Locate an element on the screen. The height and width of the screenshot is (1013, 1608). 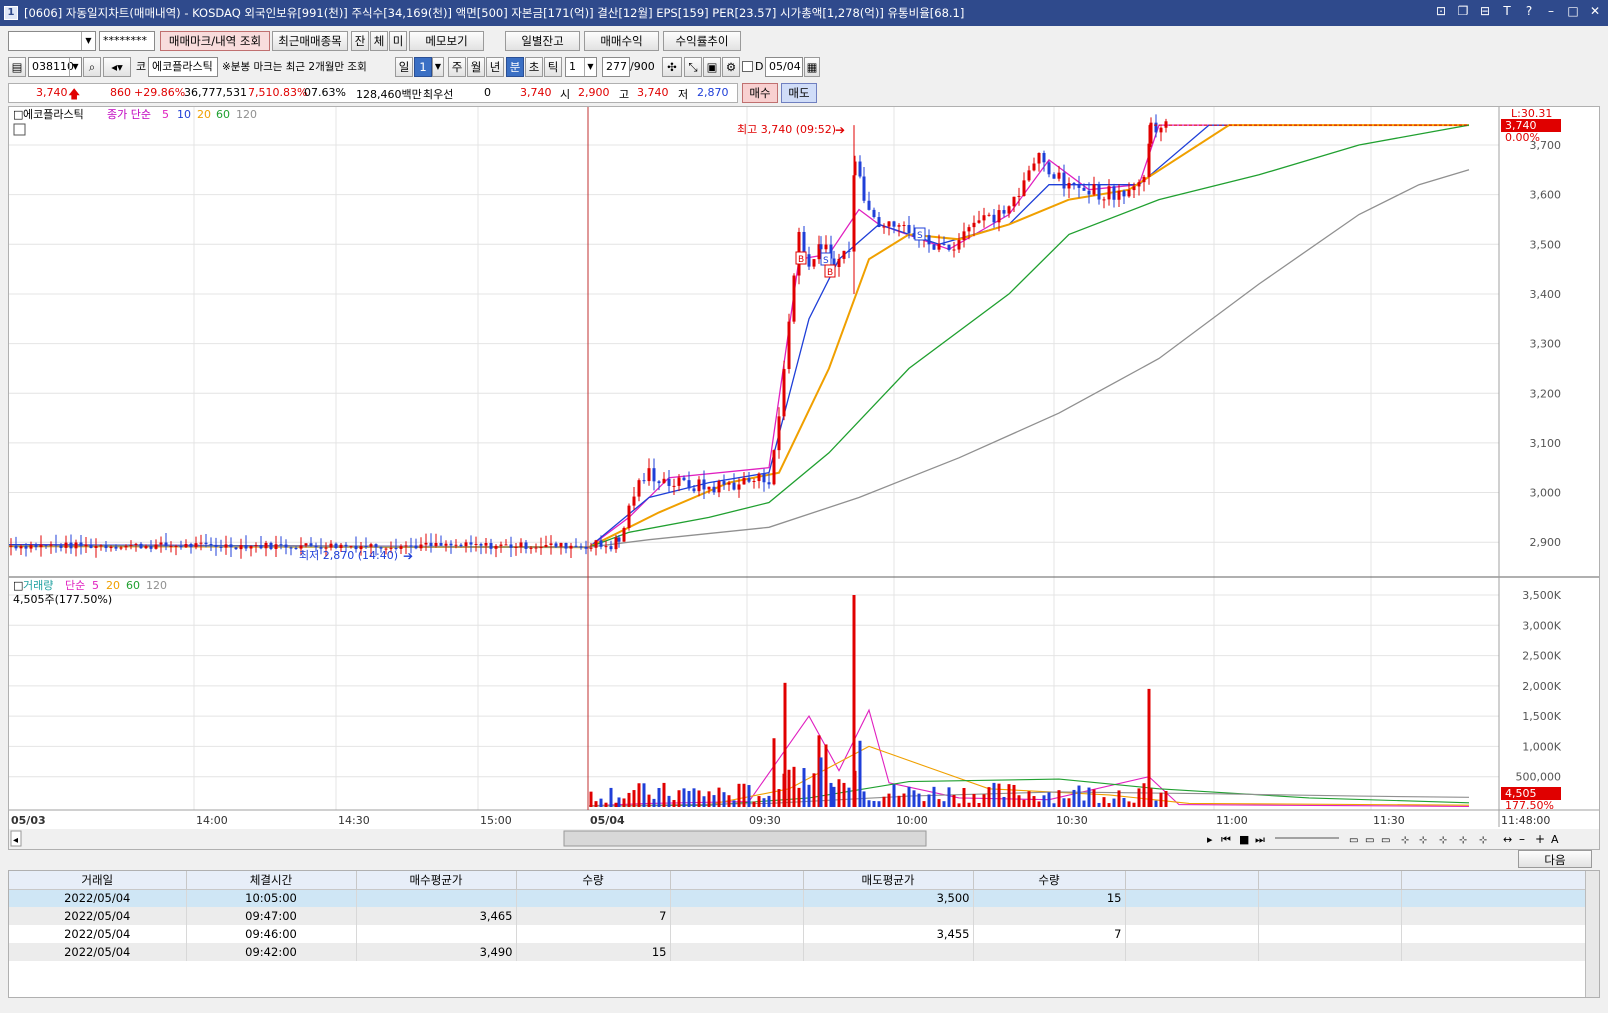
view-icon-2: ▭ is located at coordinates (1369, 840).